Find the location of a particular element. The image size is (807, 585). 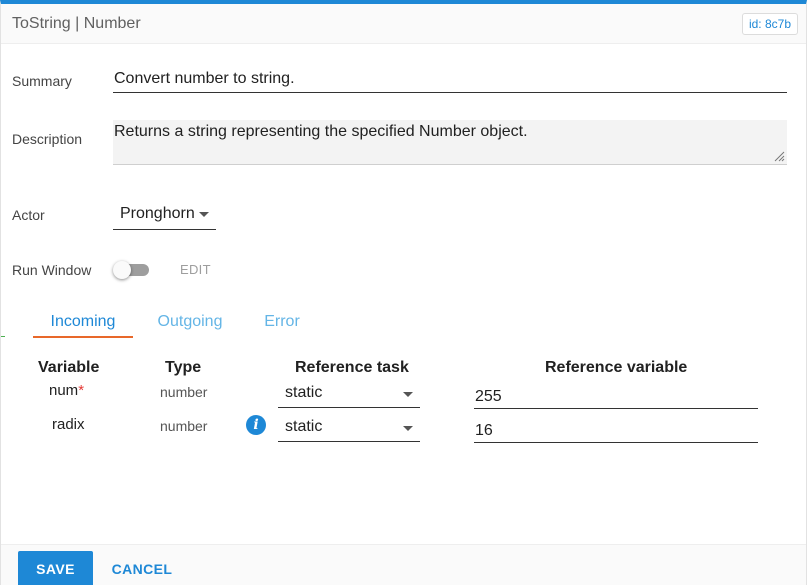

variable-name: radix is located at coordinates (68, 424).